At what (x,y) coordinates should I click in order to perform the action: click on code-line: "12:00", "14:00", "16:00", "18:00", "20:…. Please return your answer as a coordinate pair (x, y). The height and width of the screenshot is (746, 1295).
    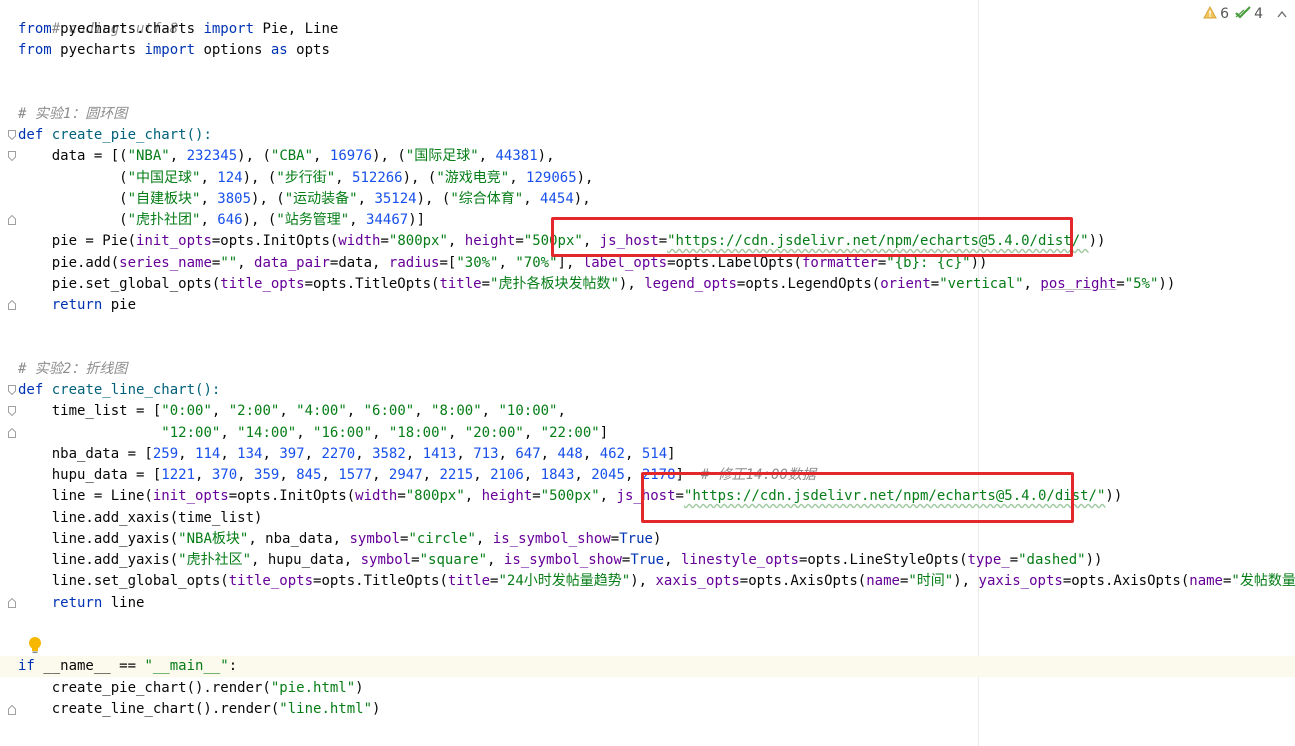
    Looking at the image, I should click on (313, 433).